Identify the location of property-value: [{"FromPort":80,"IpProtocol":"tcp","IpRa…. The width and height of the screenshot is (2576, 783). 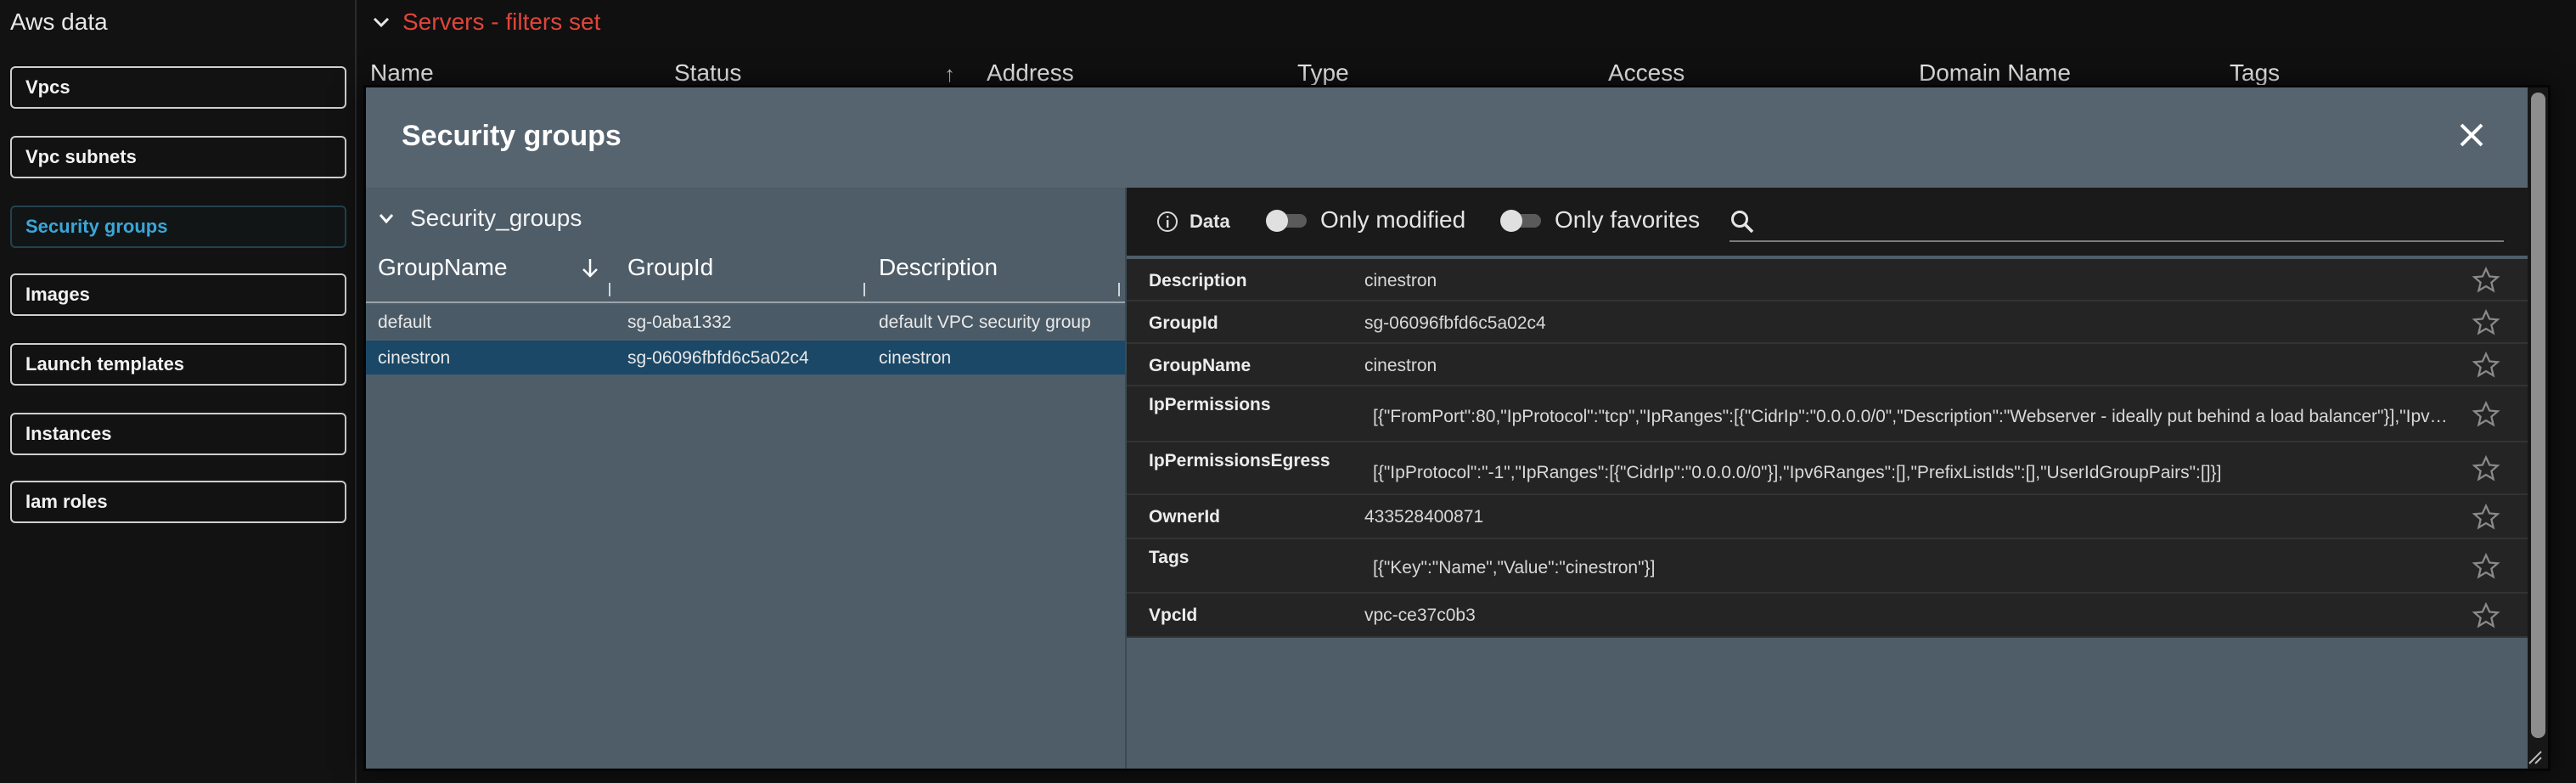
(1910, 416).